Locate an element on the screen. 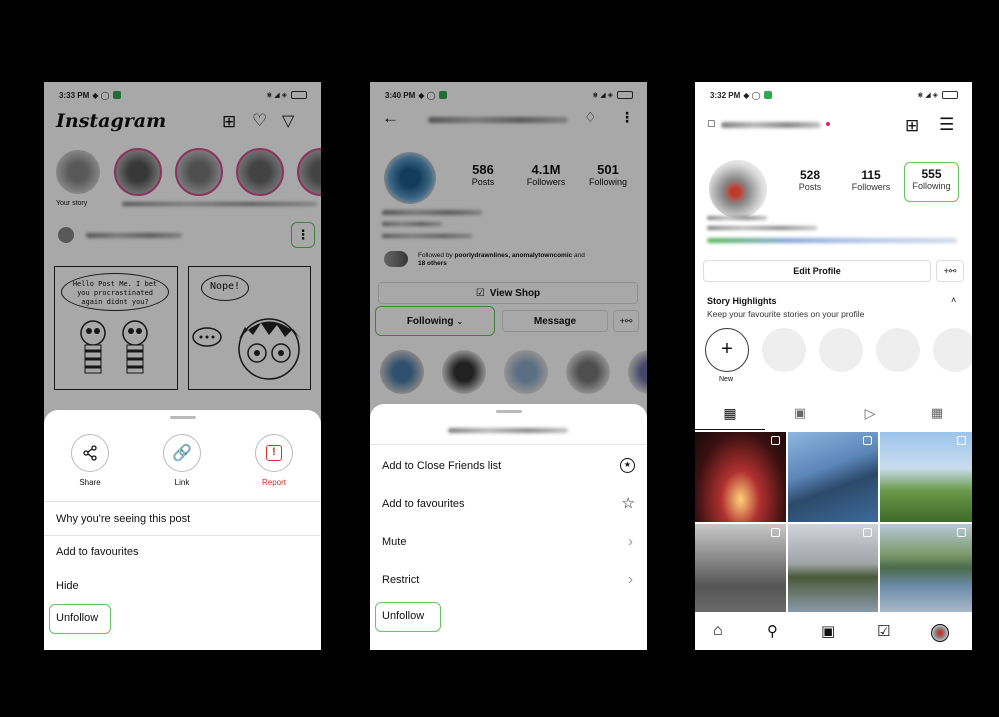  share-label: Share is located at coordinates (90, 482).